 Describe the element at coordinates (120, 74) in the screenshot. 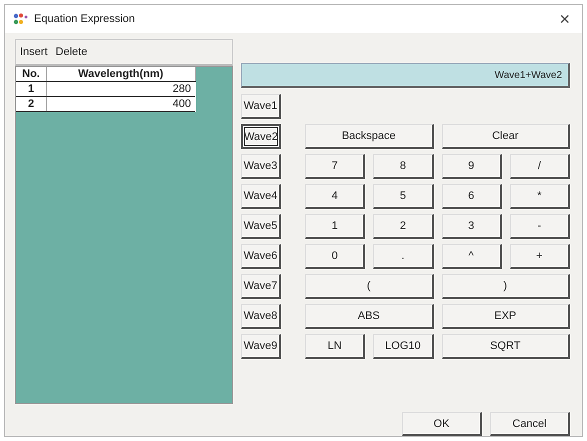

I see `column-header: Wavelength(nm)` at that location.